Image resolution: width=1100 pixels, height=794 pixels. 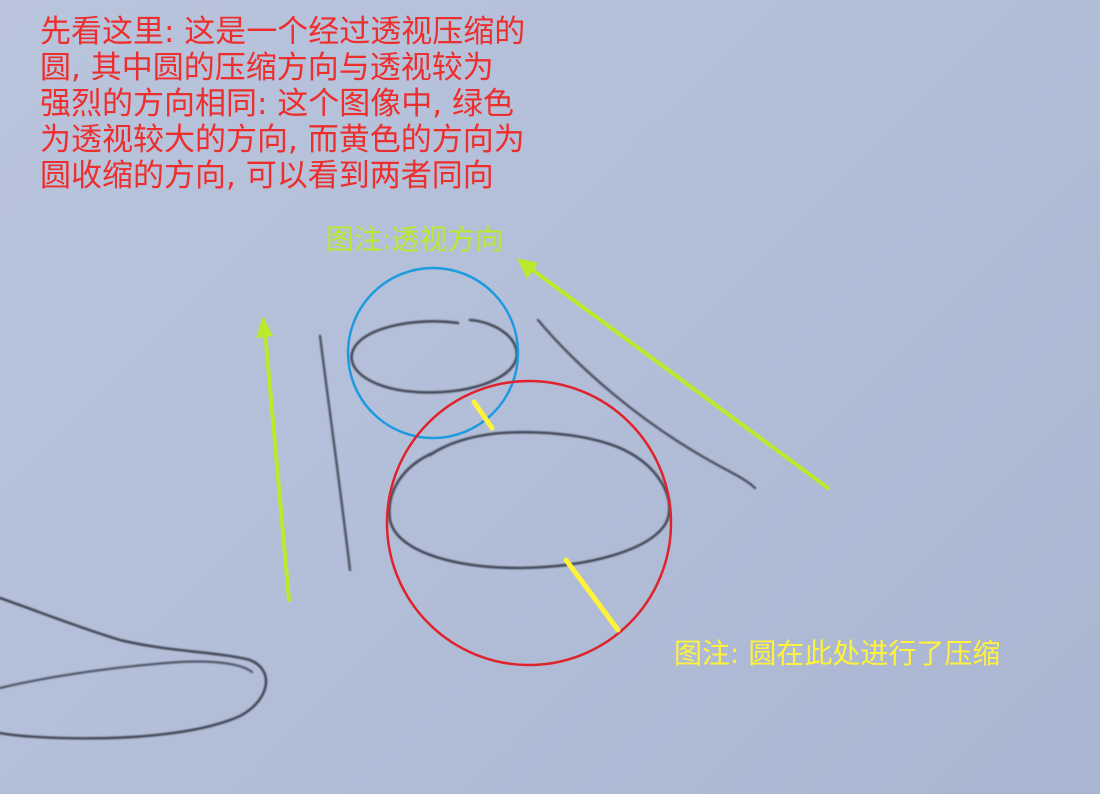 What do you see at coordinates (277, 104) in the screenshot?
I see `intro-line-3: 强烈的方向相同: 这个图像中, 绿色` at bounding box center [277, 104].